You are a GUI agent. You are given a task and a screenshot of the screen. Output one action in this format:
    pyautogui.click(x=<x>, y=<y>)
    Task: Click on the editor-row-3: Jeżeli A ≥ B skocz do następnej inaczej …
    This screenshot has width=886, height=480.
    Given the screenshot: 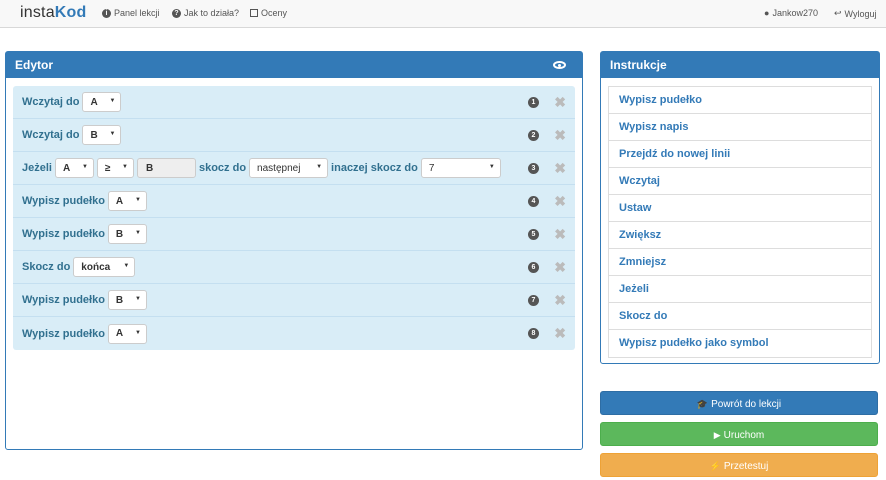 What is the action you would take?
    pyautogui.click(x=294, y=168)
    